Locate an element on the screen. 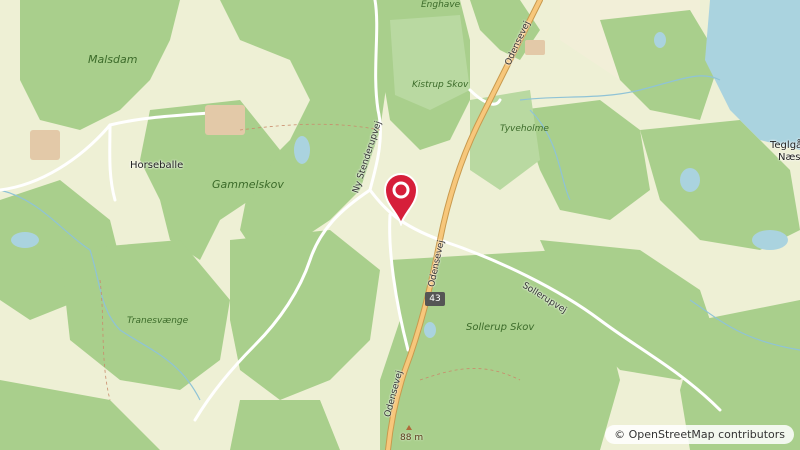  peak-elevation-label: 88 m is located at coordinates (412, 438).